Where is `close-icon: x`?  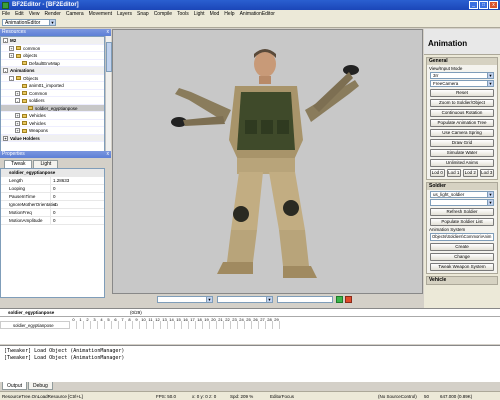
close-icon: x is located at coordinates (108, 154).